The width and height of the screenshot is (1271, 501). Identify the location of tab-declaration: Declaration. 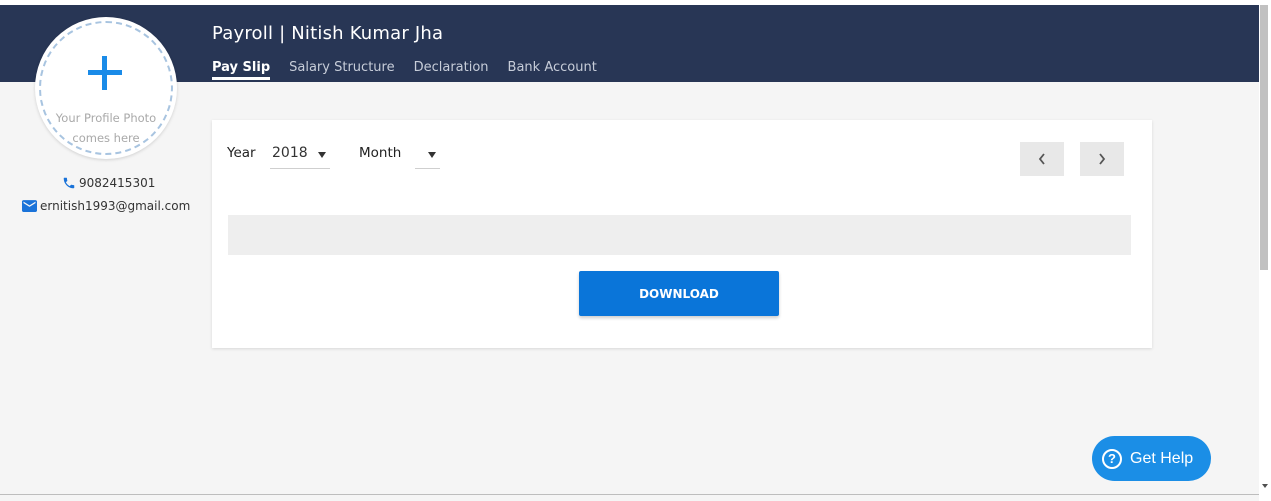
(451, 70).